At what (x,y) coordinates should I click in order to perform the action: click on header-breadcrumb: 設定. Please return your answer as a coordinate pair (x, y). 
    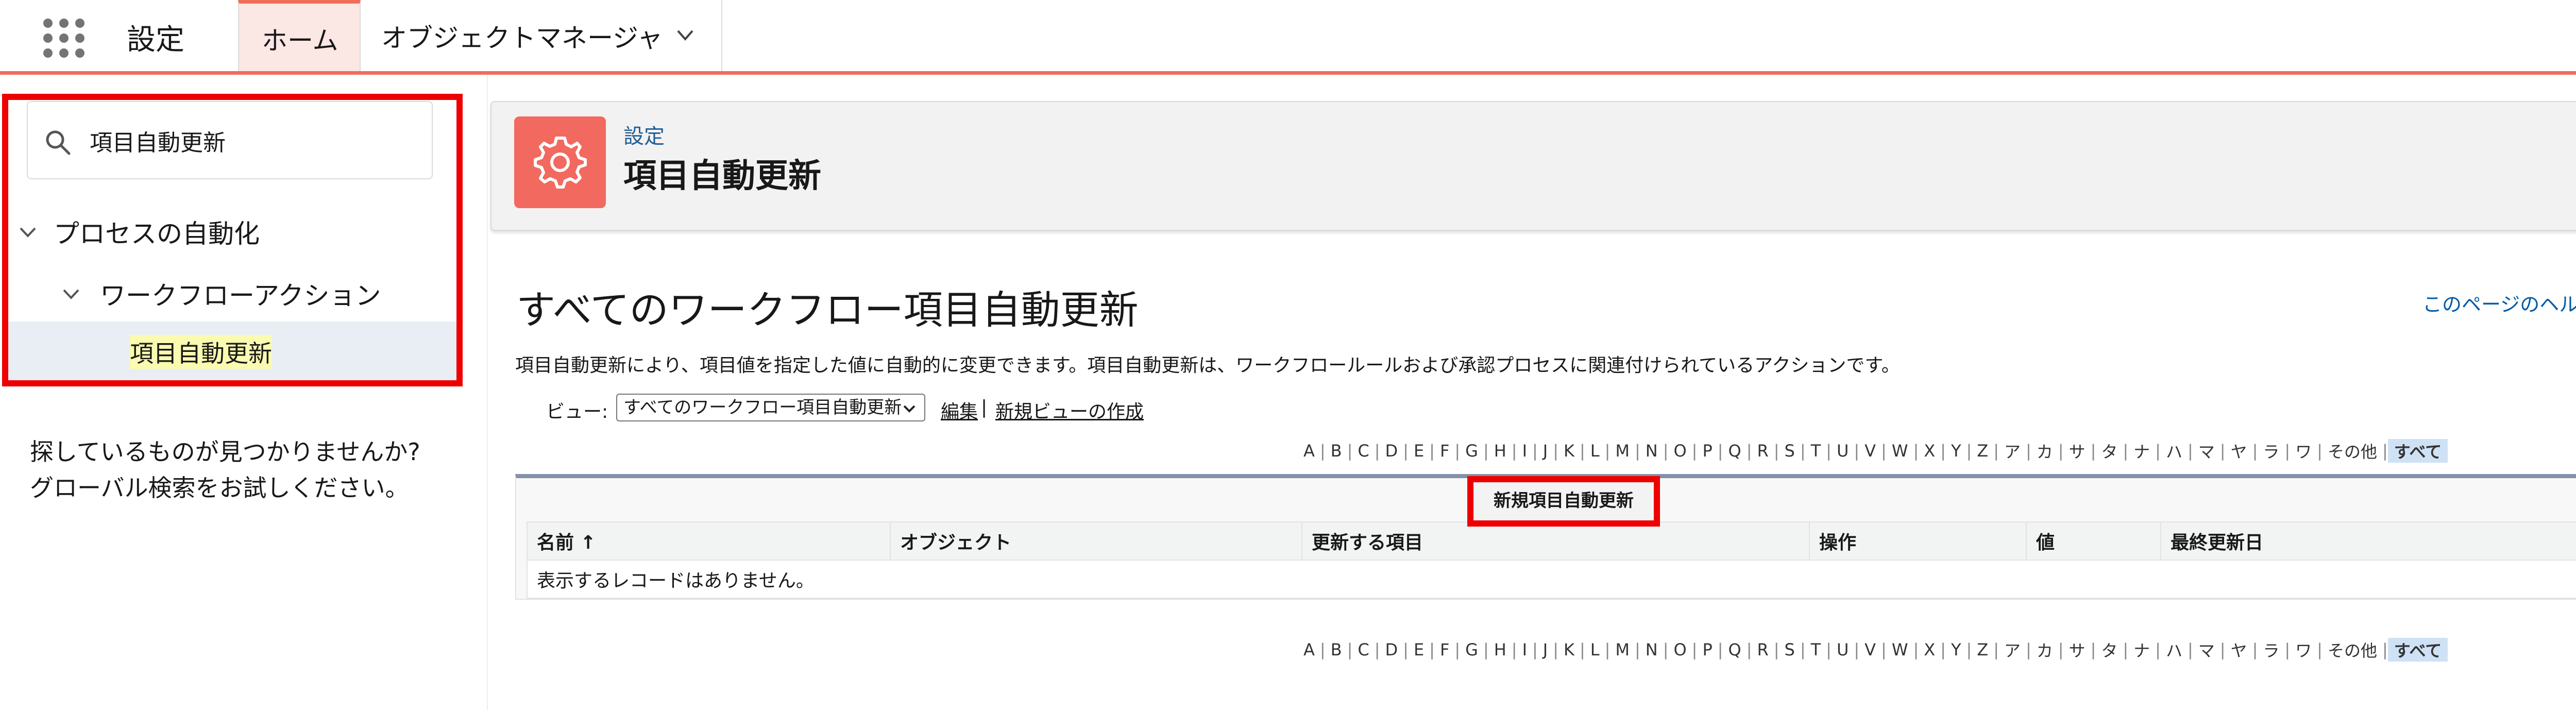
    Looking at the image, I should click on (644, 134).